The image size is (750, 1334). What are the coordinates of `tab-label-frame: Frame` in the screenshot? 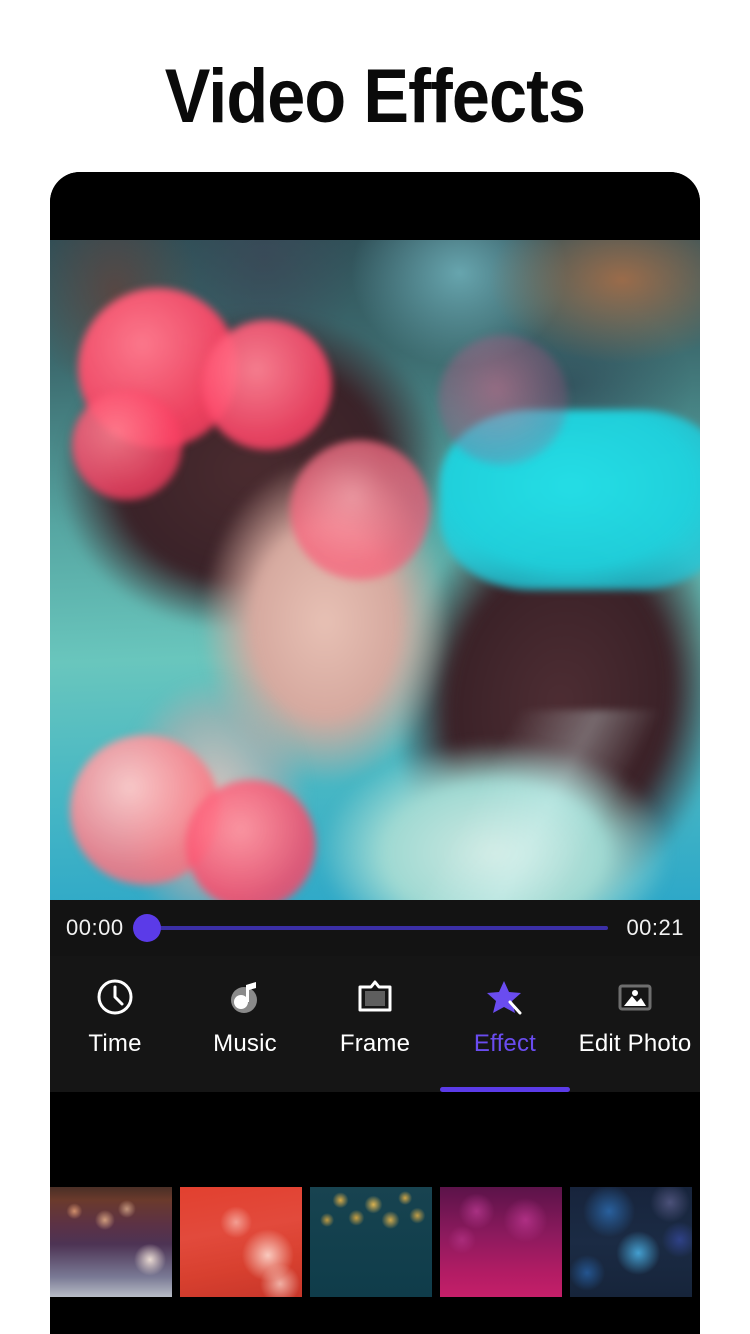 It's located at (375, 1043).